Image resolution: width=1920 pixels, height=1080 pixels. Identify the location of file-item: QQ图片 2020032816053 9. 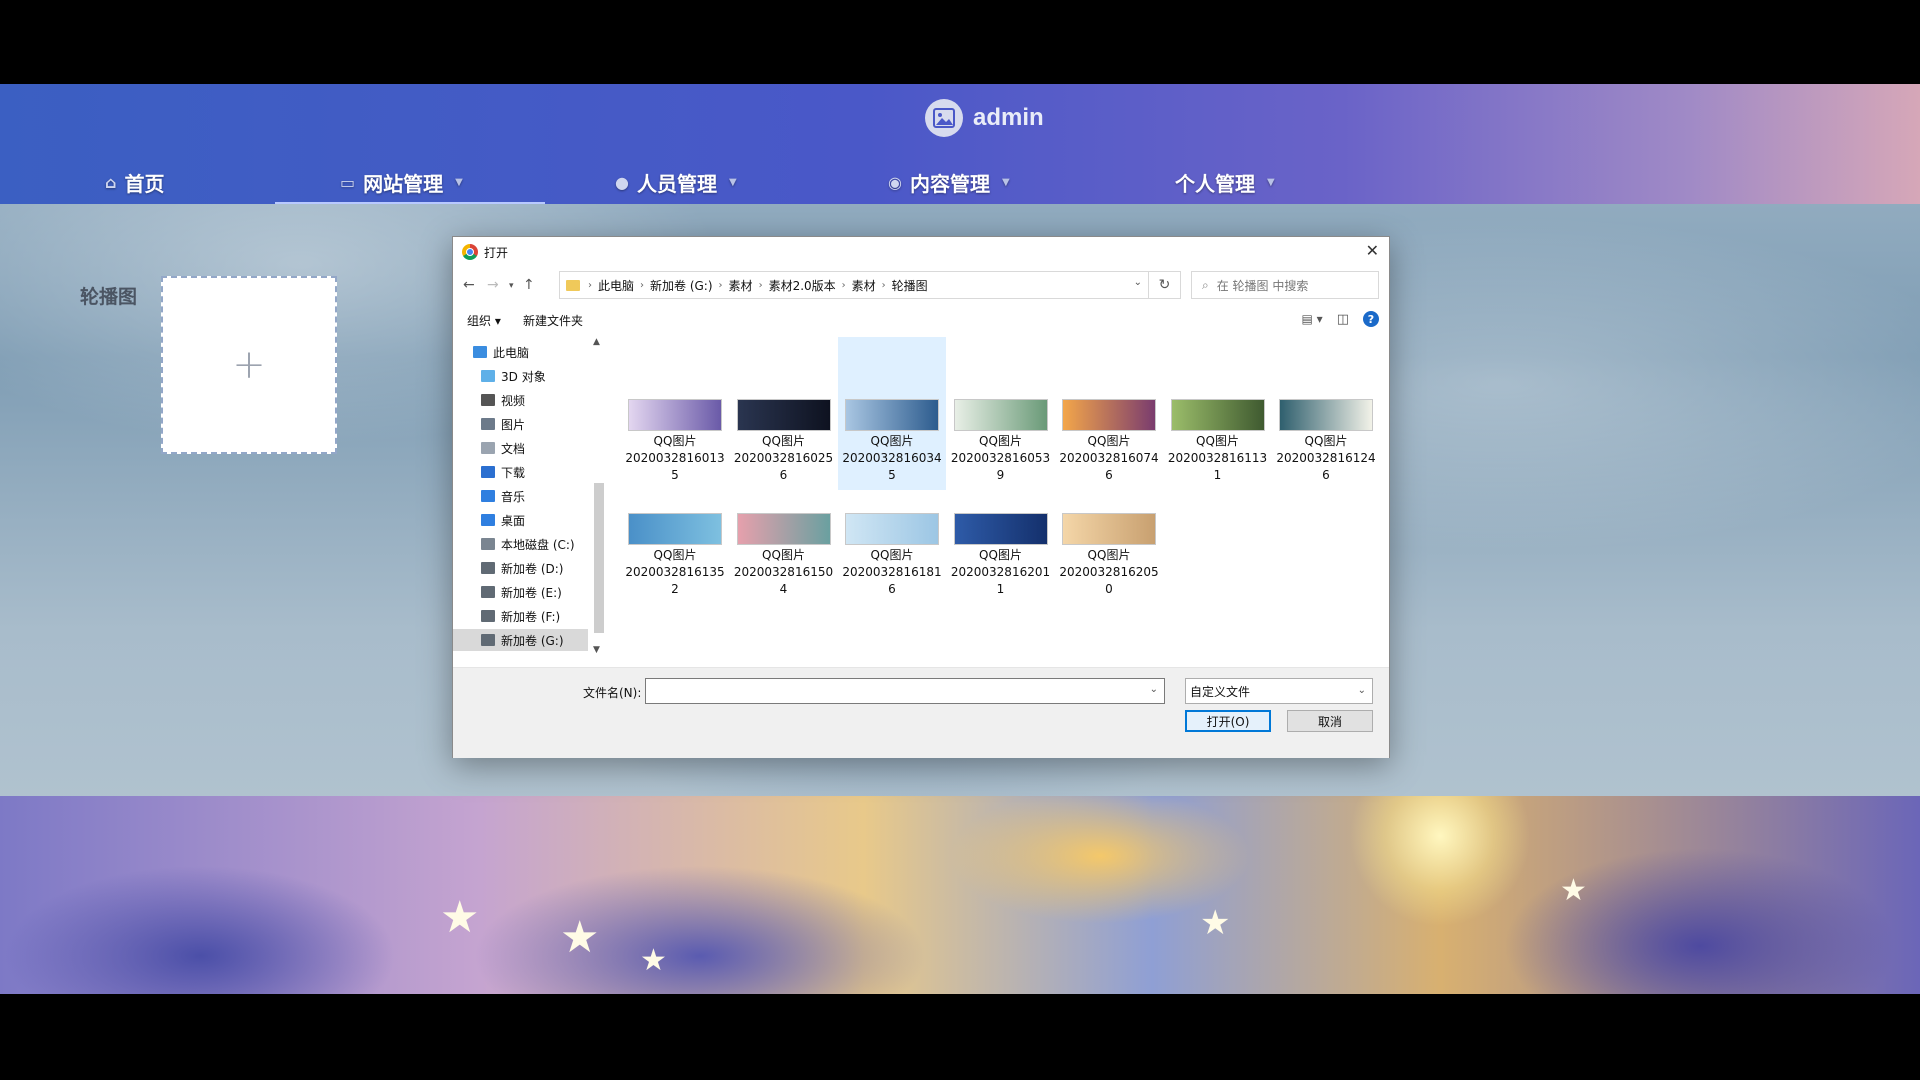
(1001, 413).